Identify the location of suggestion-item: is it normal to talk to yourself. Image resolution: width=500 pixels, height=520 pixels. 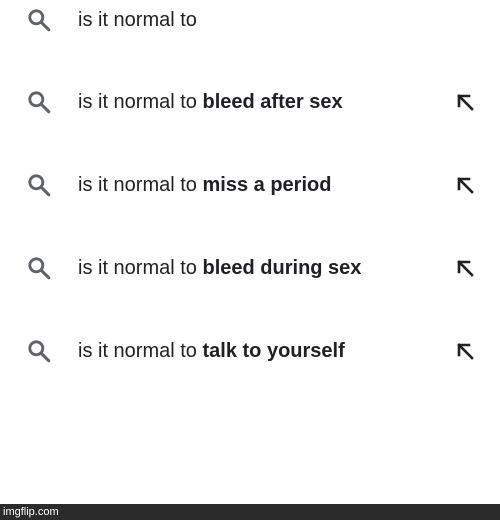
(250, 351).